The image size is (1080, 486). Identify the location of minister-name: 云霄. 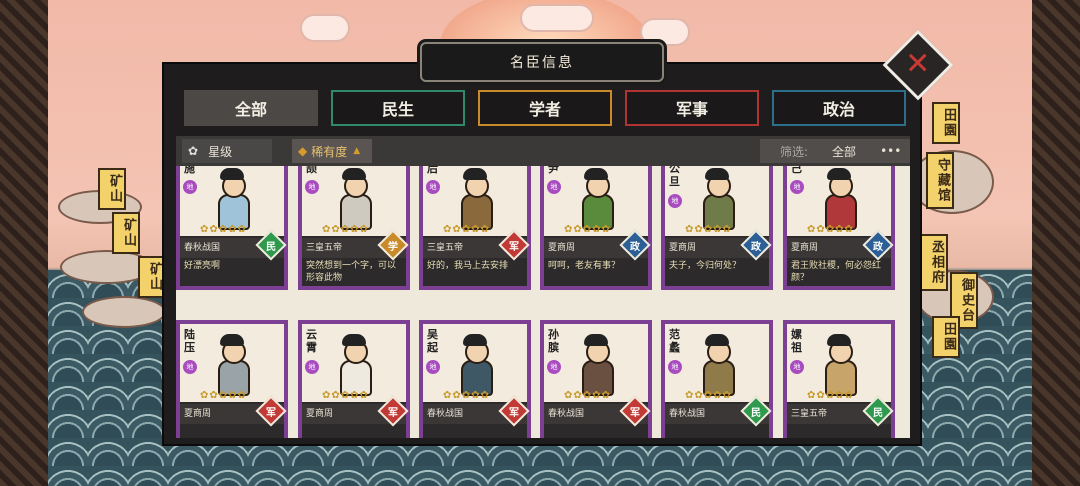
(311, 341).